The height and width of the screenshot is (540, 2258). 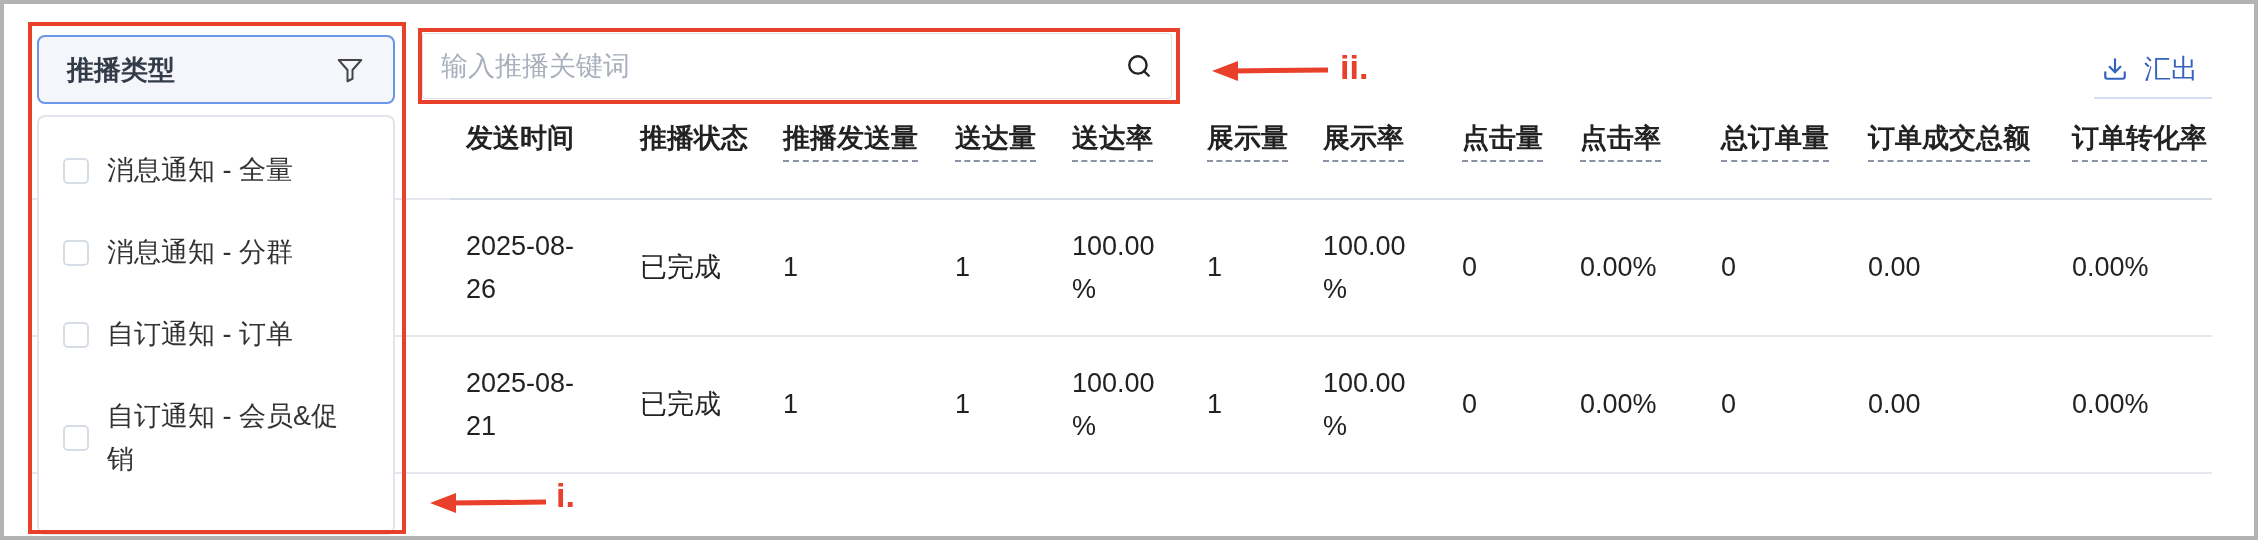 I want to click on filter-option: 自订通知 - 订单, so click(x=228, y=334).